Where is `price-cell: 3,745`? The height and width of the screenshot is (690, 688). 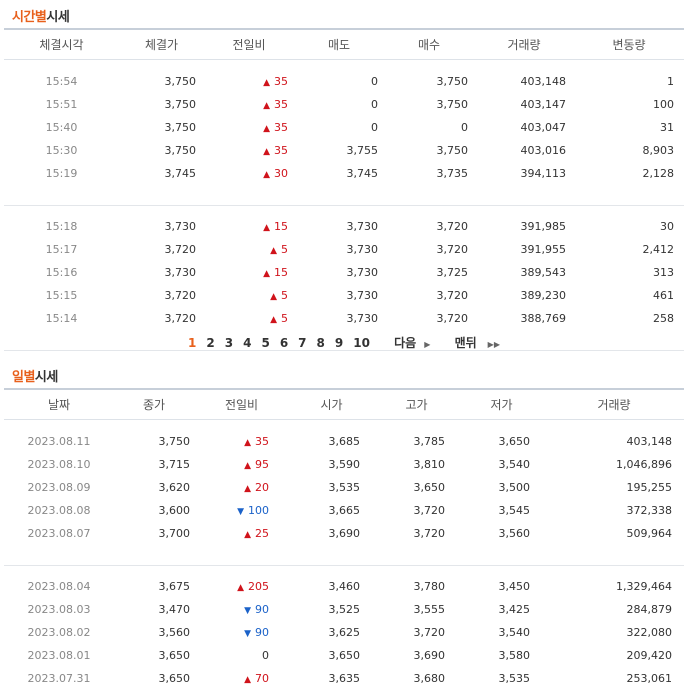
price-cell: 3,745 is located at coordinates (180, 173).